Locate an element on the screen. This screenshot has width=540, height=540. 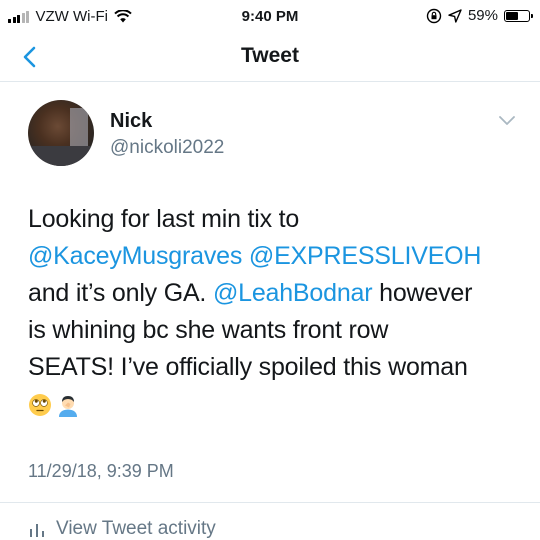
avatar is located at coordinates (61, 133).